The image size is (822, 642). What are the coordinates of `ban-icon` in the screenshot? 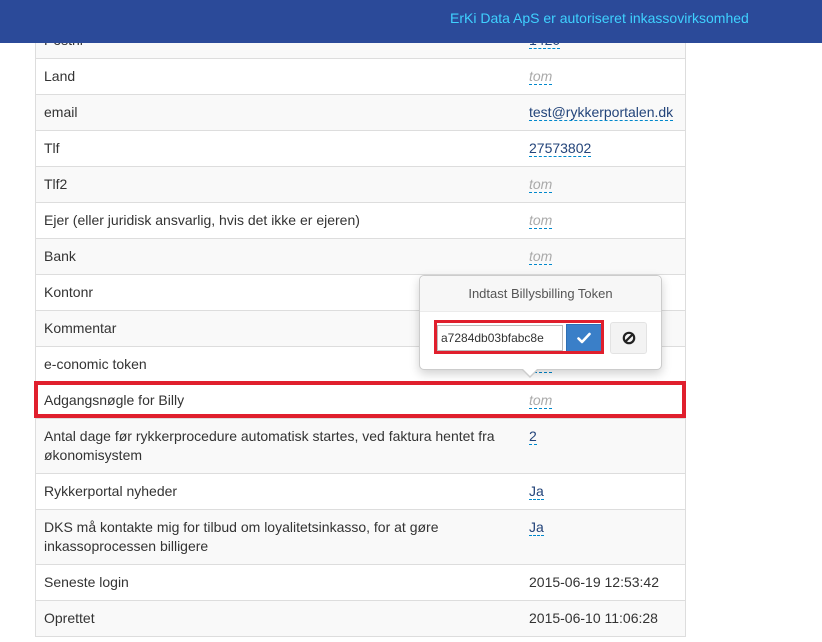 It's located at (628, 338).